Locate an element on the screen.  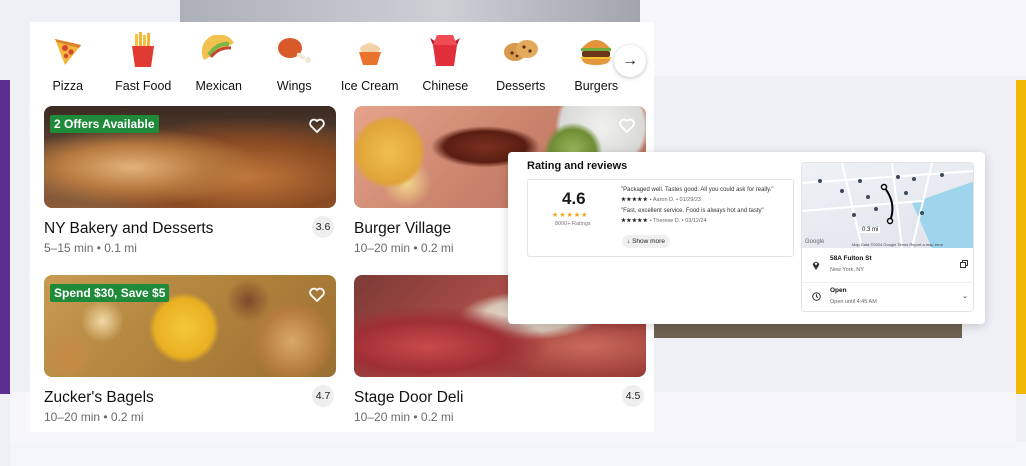
category-label: Wings is located at coordinates (294, 86).